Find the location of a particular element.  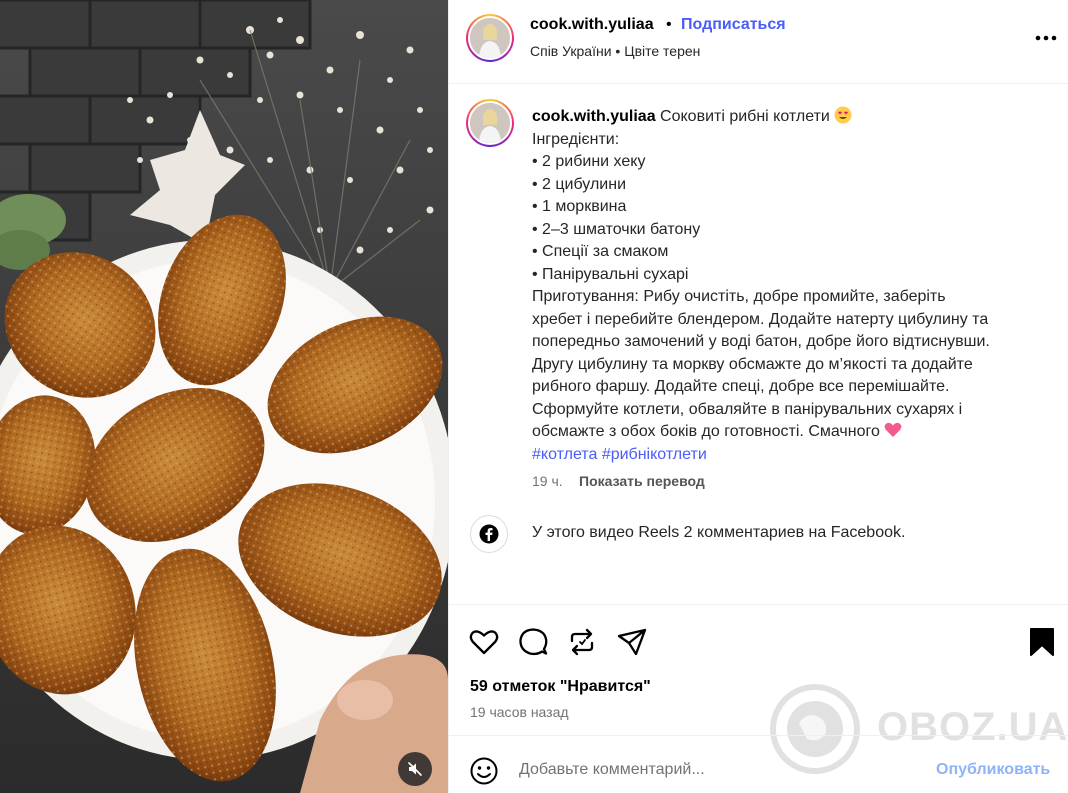

post-timestamp: 19 часов назад is located at coordinates (519, 712).